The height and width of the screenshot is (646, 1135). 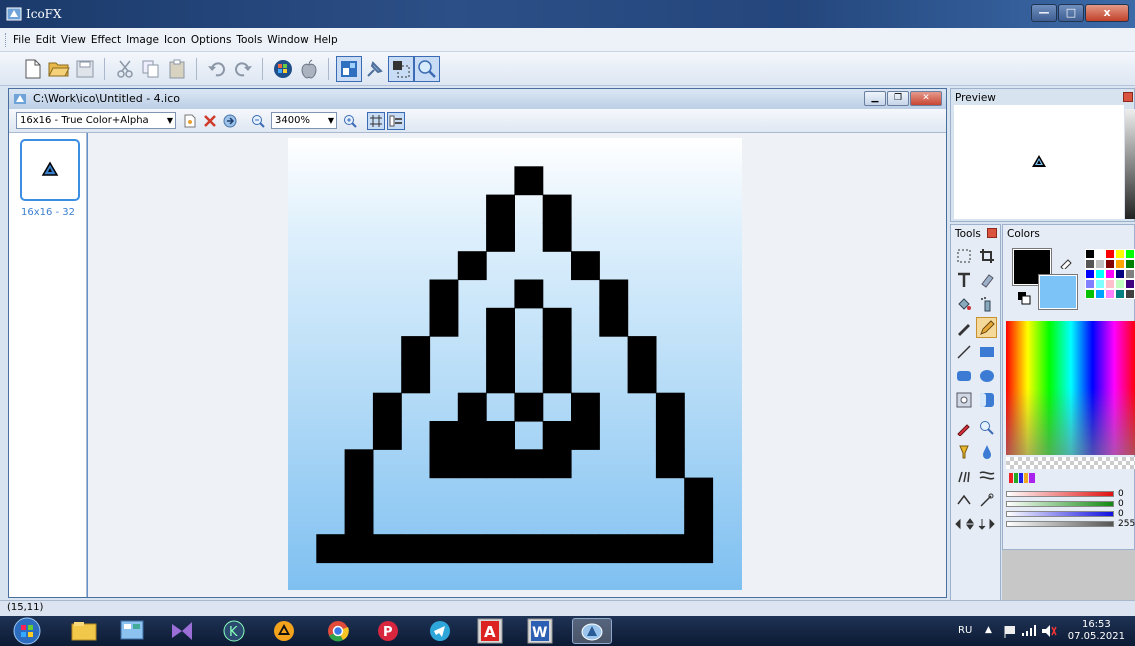 I want to click on volume-icon, so click(x=1049, y=631).